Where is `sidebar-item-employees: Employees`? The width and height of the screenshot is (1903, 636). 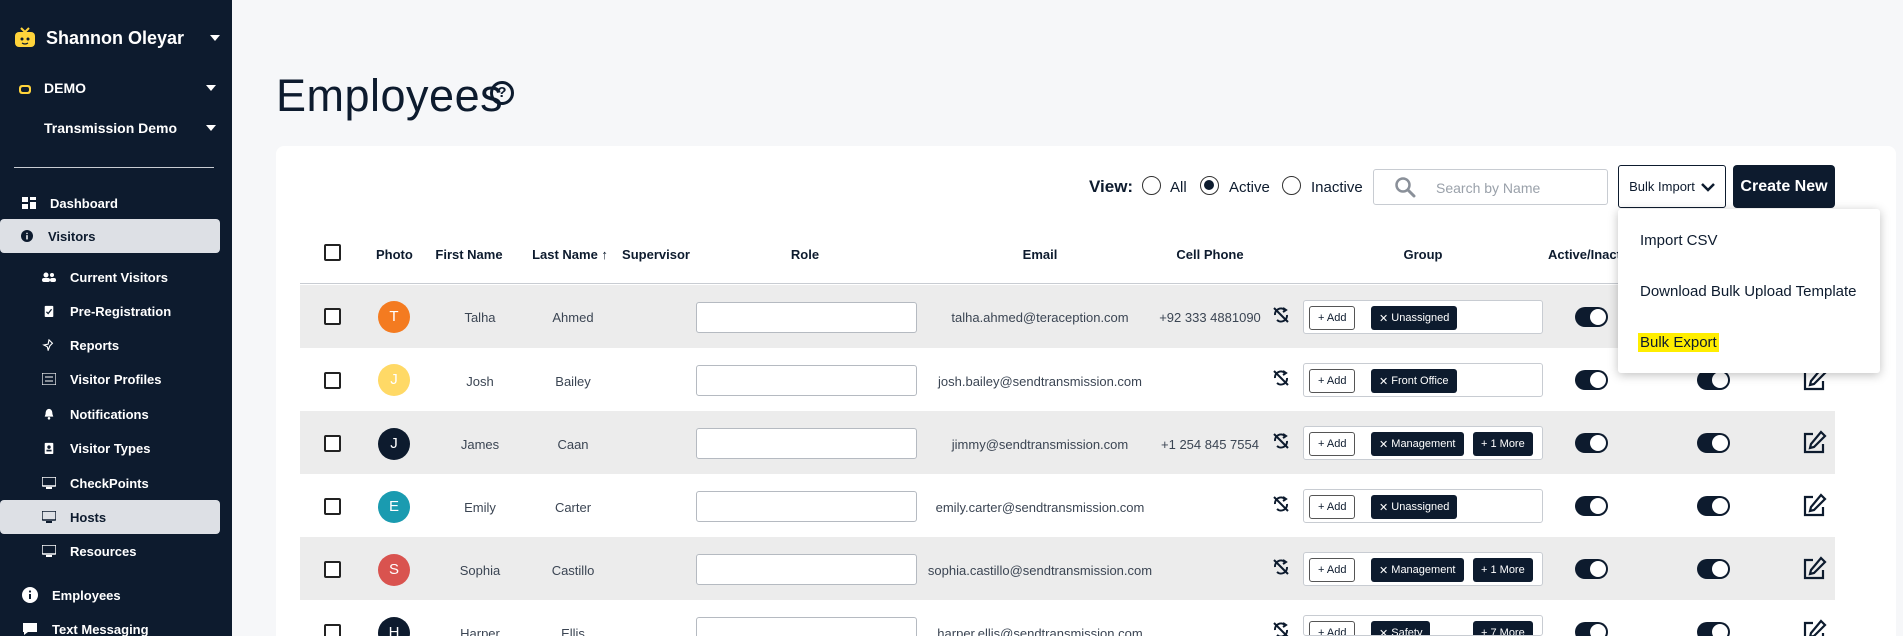 sidebar-item-employees: Employees is located at coordinates (71, 595).